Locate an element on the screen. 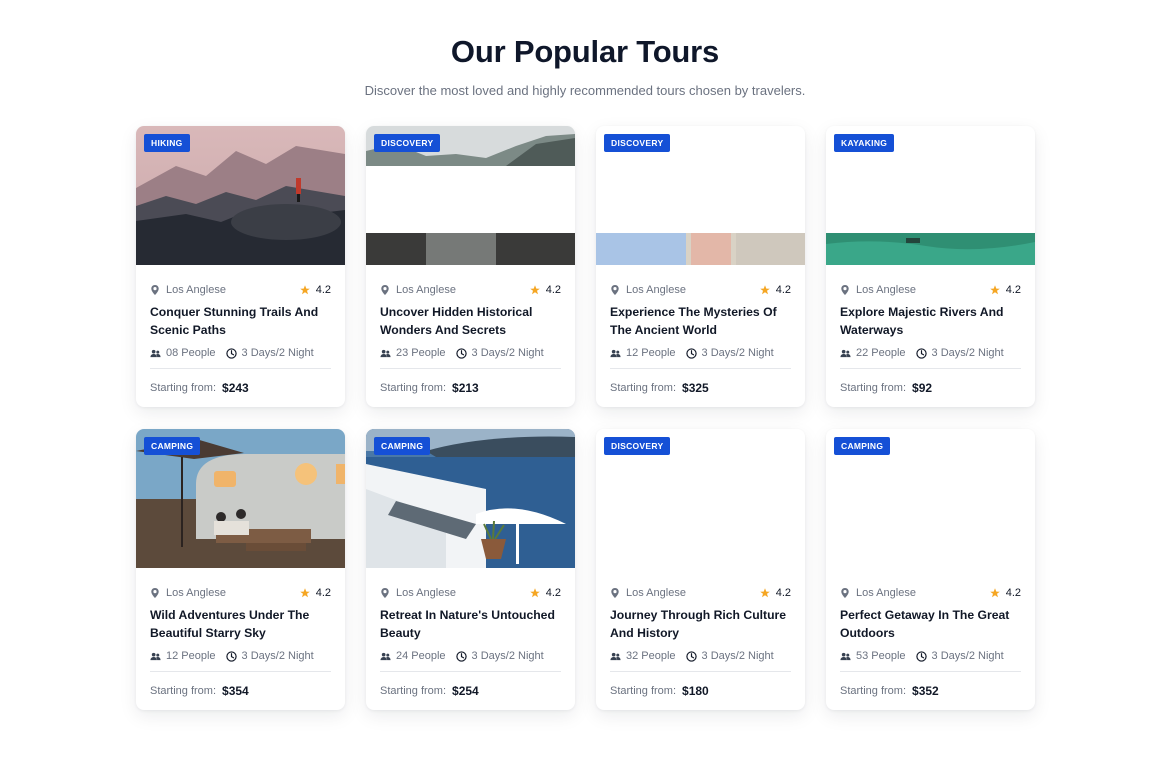 The width and height of the screenshot is (1170, 780). tour-price: Starting from: $354 is located at coordinates (240, 691).